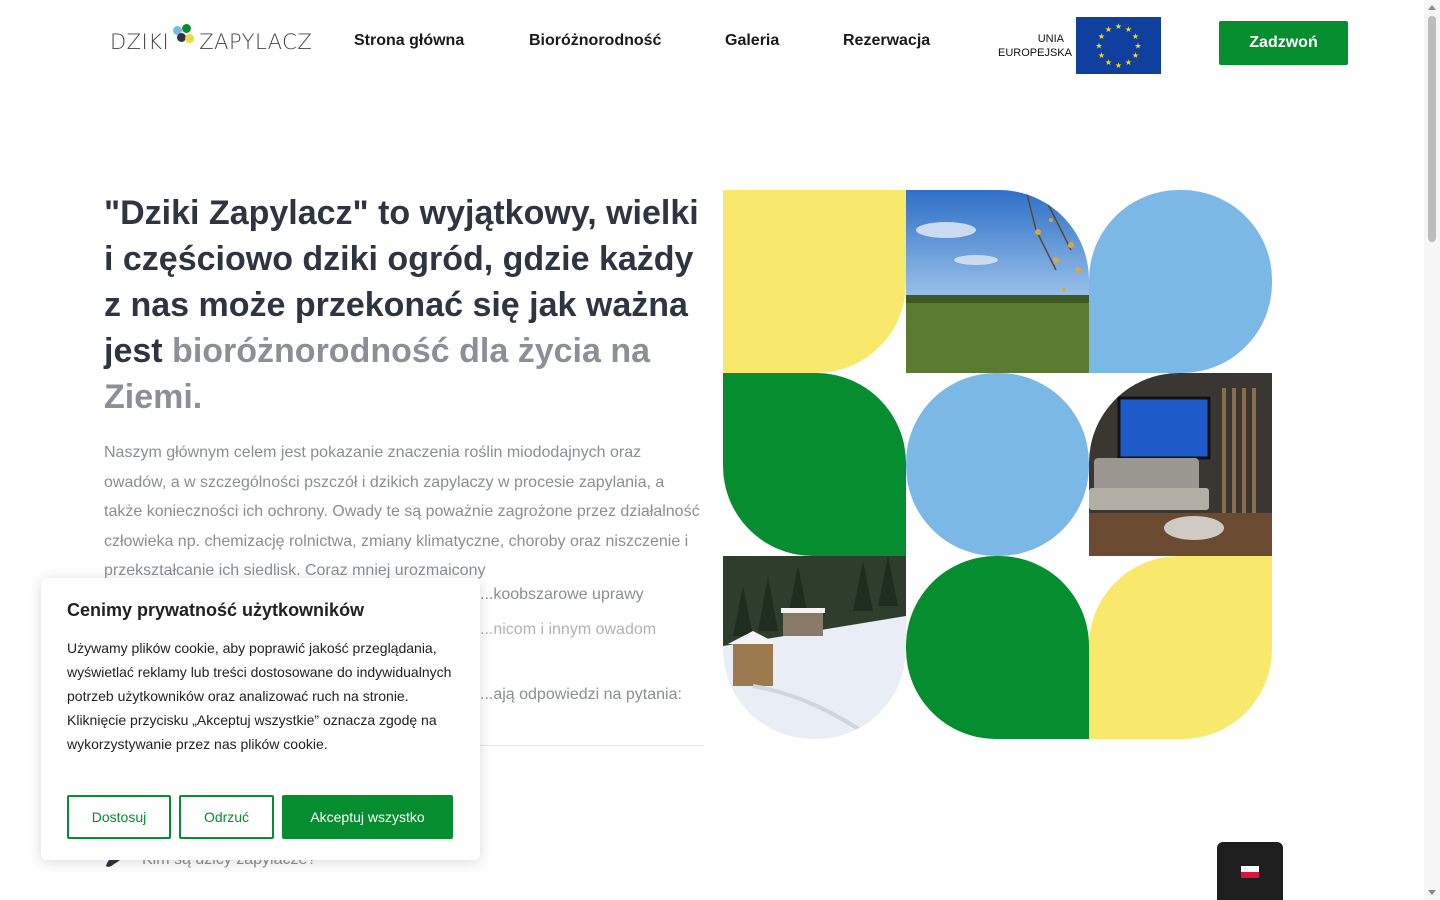 The height and width of the screenshot is (900, 1440). What do you see at coordinates (256, 42) in the screenshot?
I see `logo-text-zapylacz: ZAPYLACZ` at bounding box center [256, 42].